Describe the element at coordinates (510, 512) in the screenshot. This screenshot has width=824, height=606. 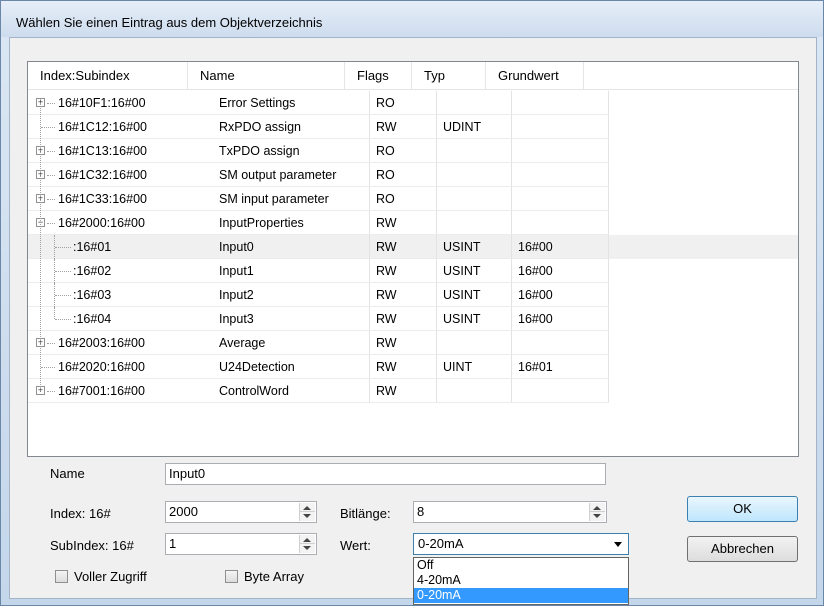
I see `bitlength-field: 8` at that location.